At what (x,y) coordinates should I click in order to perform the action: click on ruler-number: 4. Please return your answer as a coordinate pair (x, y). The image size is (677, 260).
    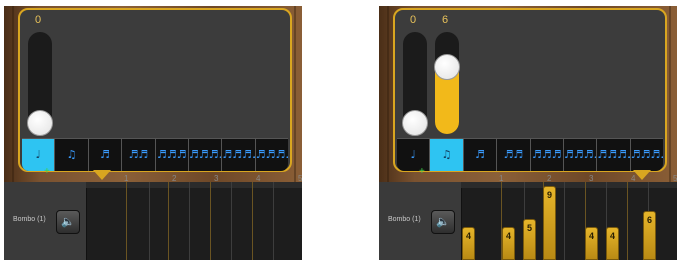
    Looking at the image, I should click on (258, 178).